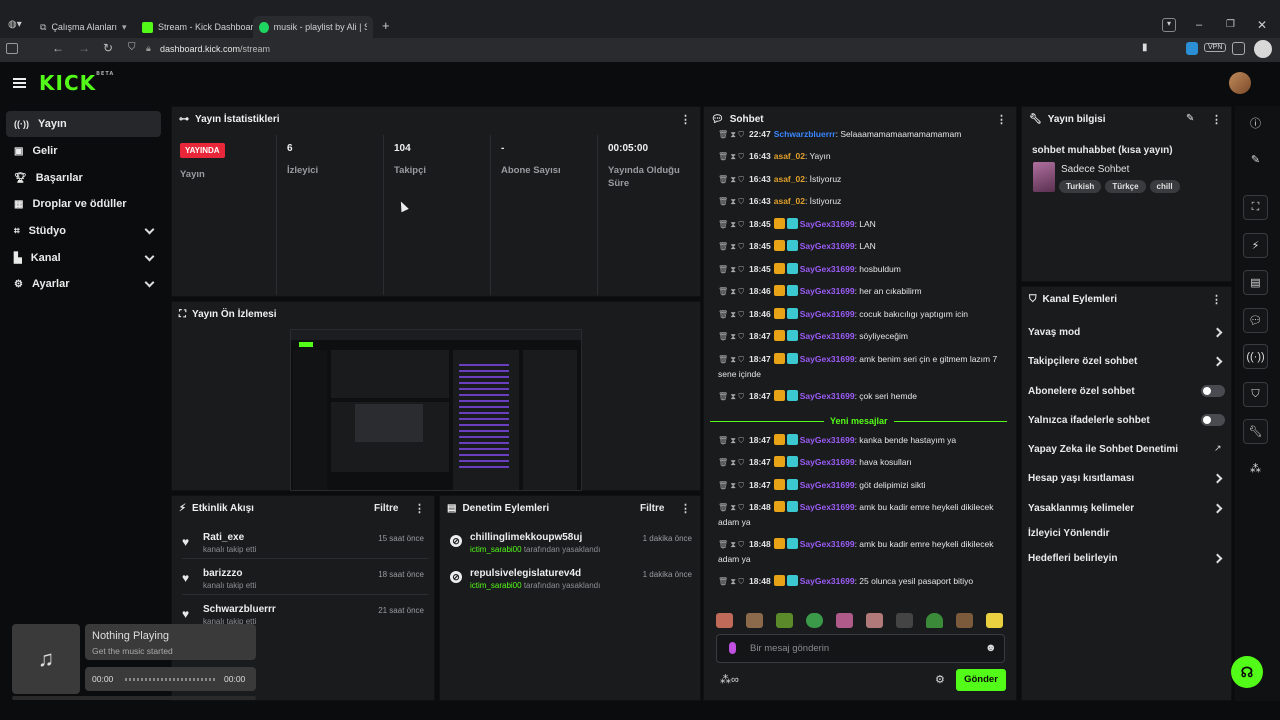 This screenshot has height=720, width=1280. I want to click on microphone-icon, so click(732, 648).